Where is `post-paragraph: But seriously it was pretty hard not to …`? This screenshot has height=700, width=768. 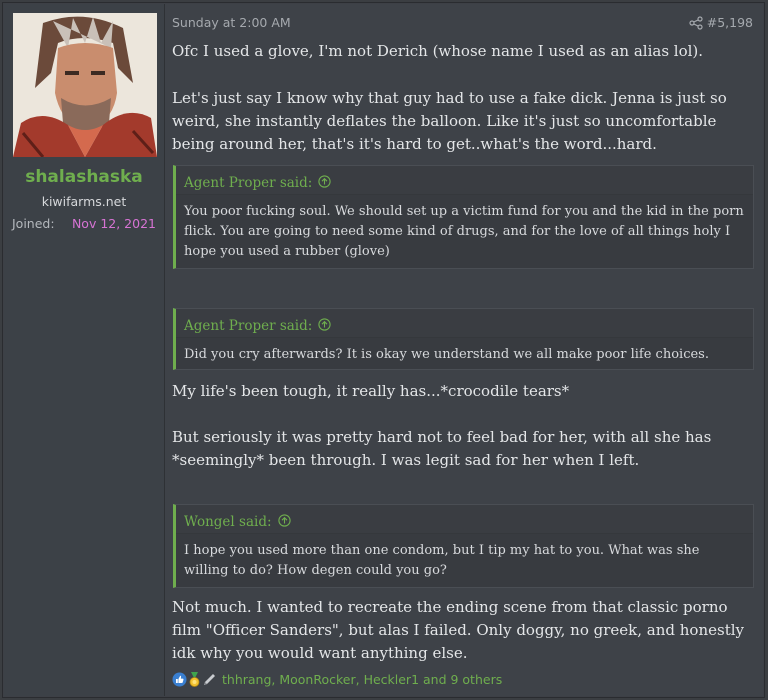
post-paragraph: But seriously it was pretty hard not to … is located at coordinates (442, 448).